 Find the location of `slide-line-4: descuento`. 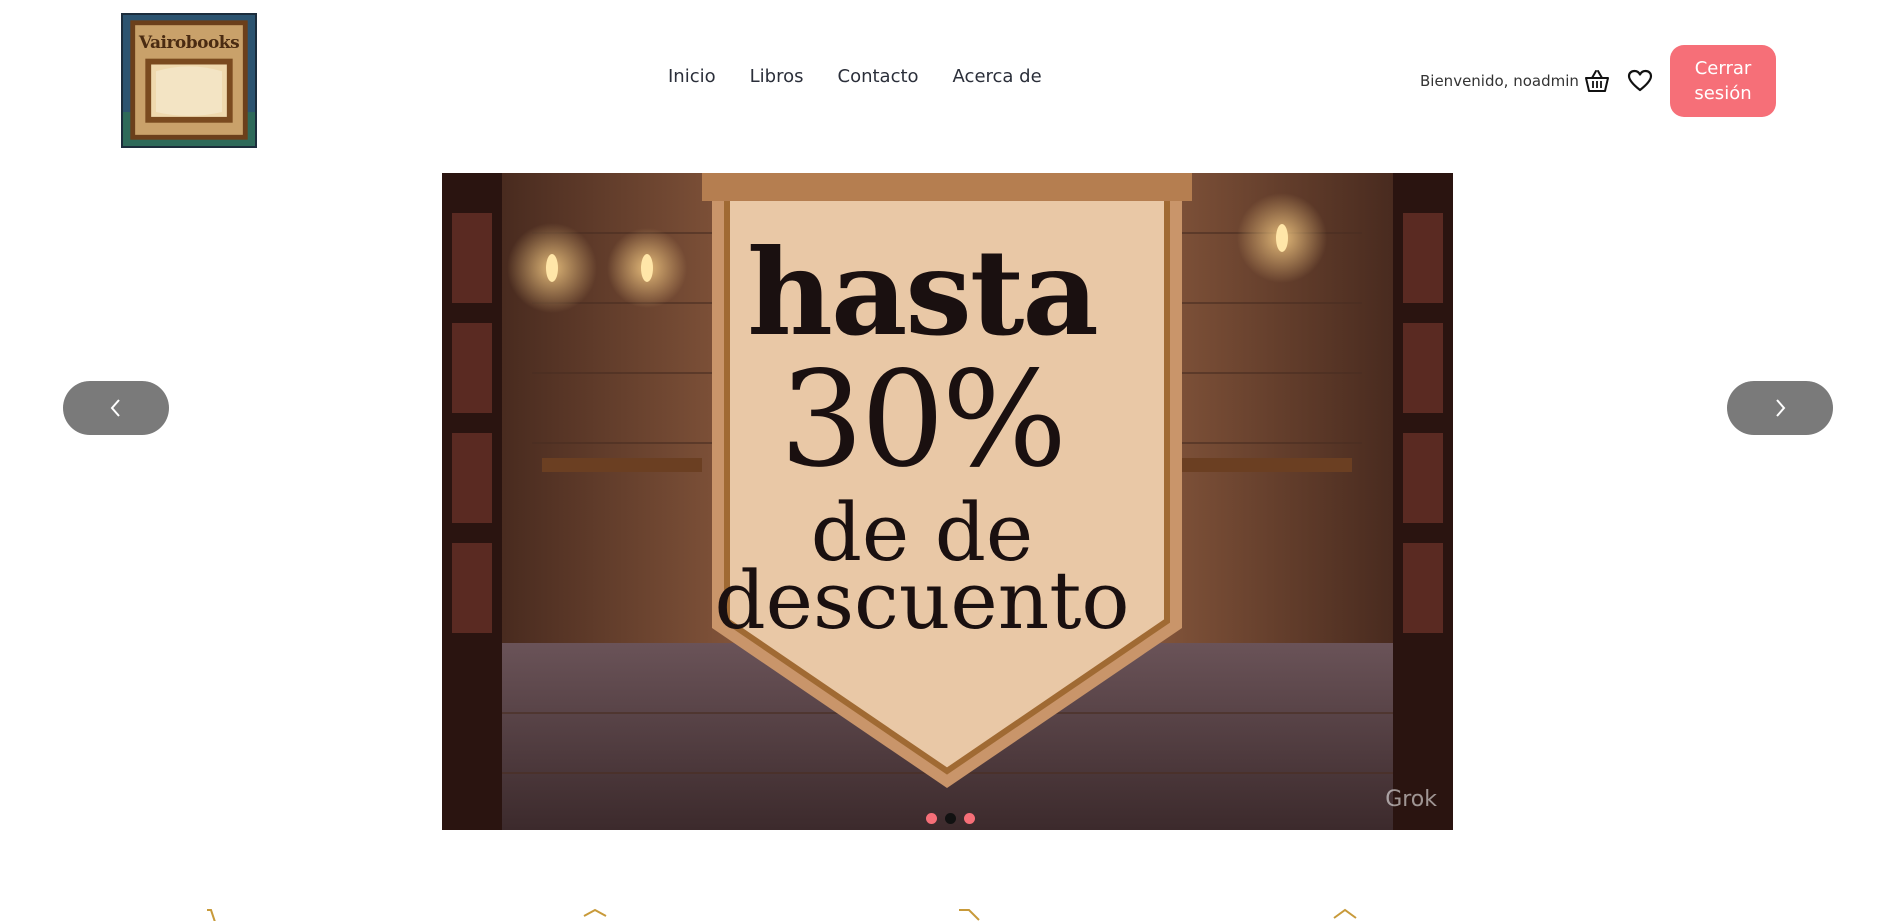

slide-line-4: descuento is located at coordinates (922, 600).